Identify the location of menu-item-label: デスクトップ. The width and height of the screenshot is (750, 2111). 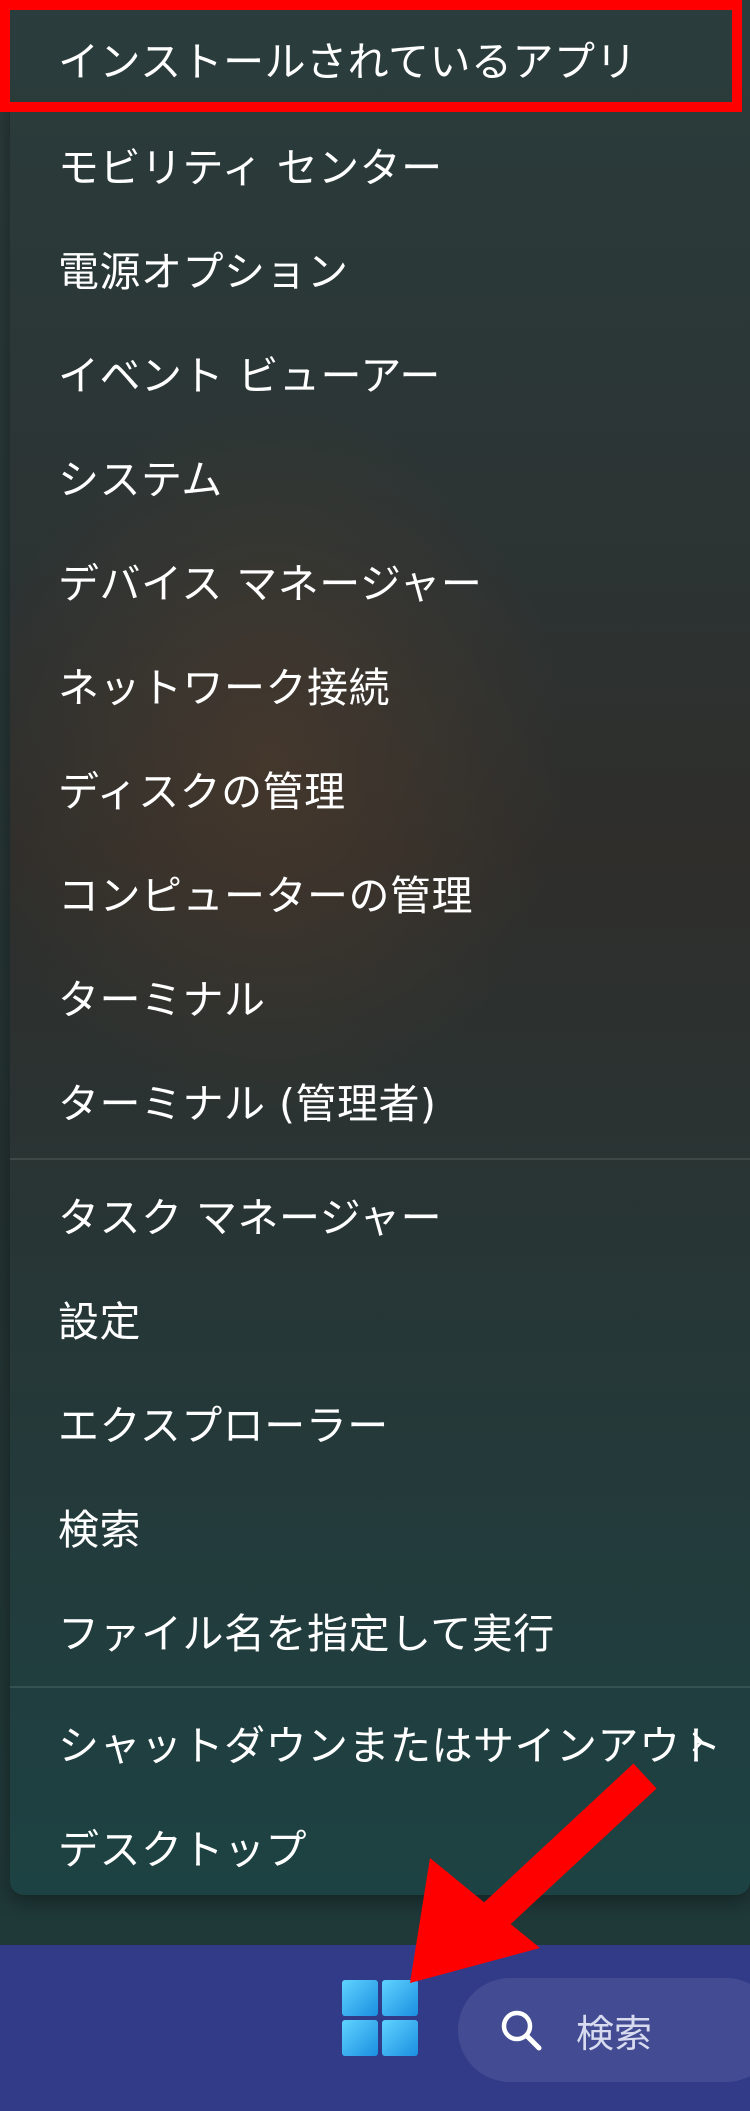
(182, 1850).